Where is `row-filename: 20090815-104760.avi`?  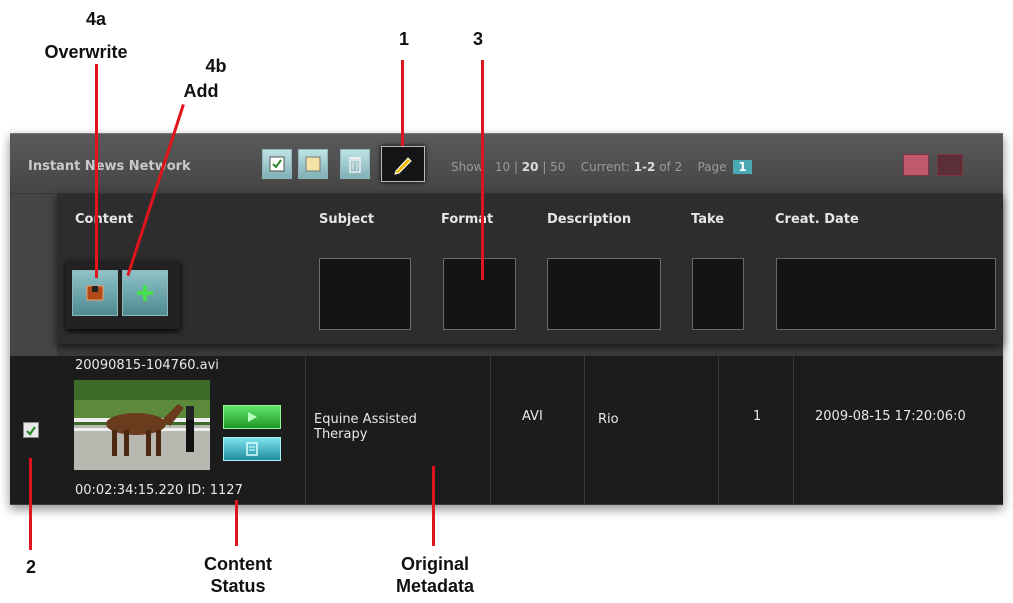 row-filename: 20090815-104760.avi is located at coordinates (147, 365).